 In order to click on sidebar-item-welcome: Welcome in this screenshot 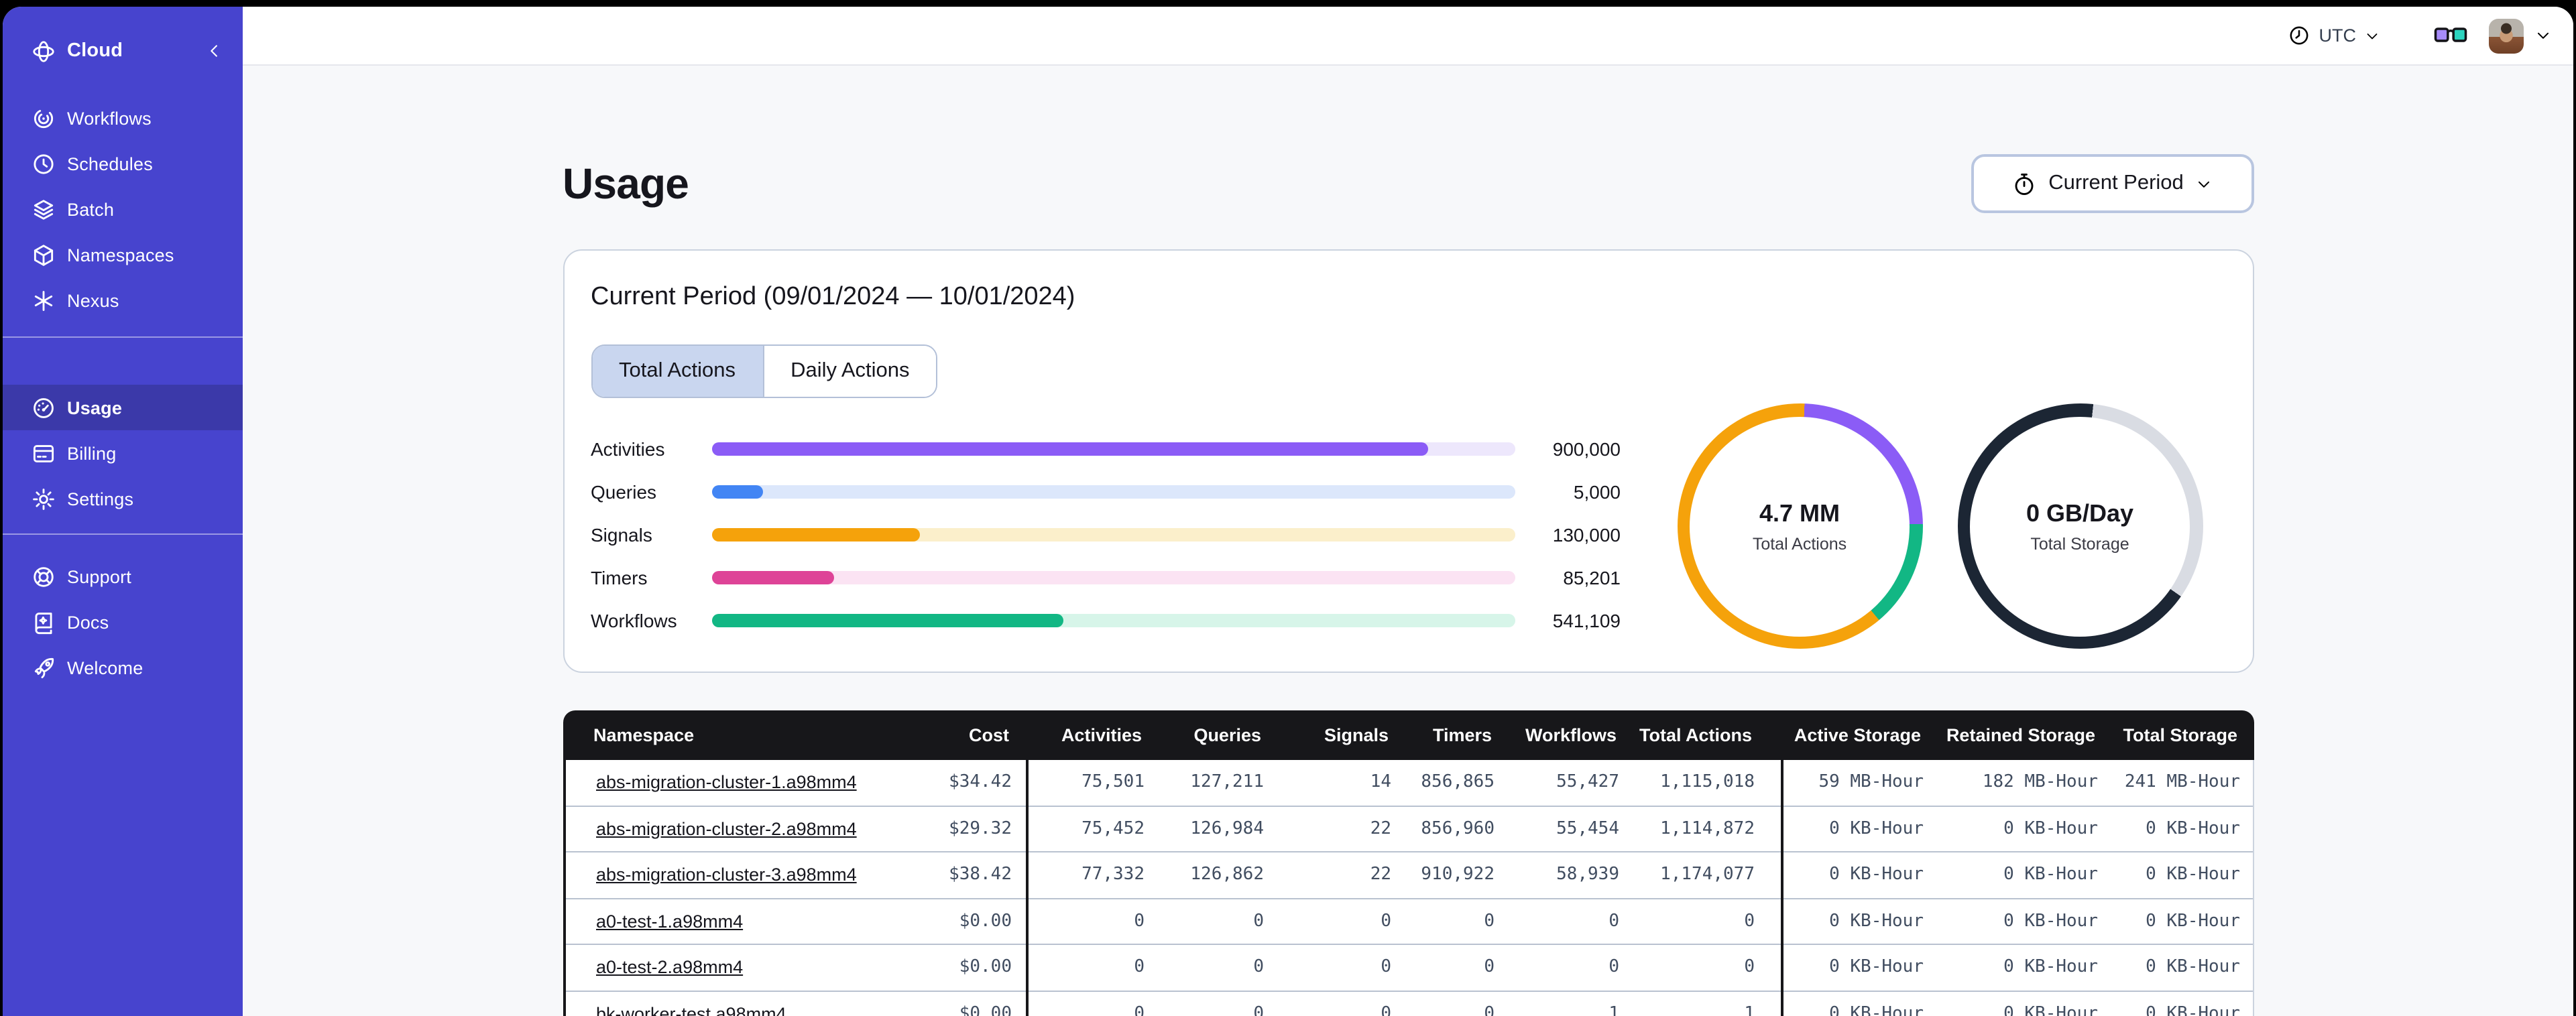, I will do `click(123, 667)`.